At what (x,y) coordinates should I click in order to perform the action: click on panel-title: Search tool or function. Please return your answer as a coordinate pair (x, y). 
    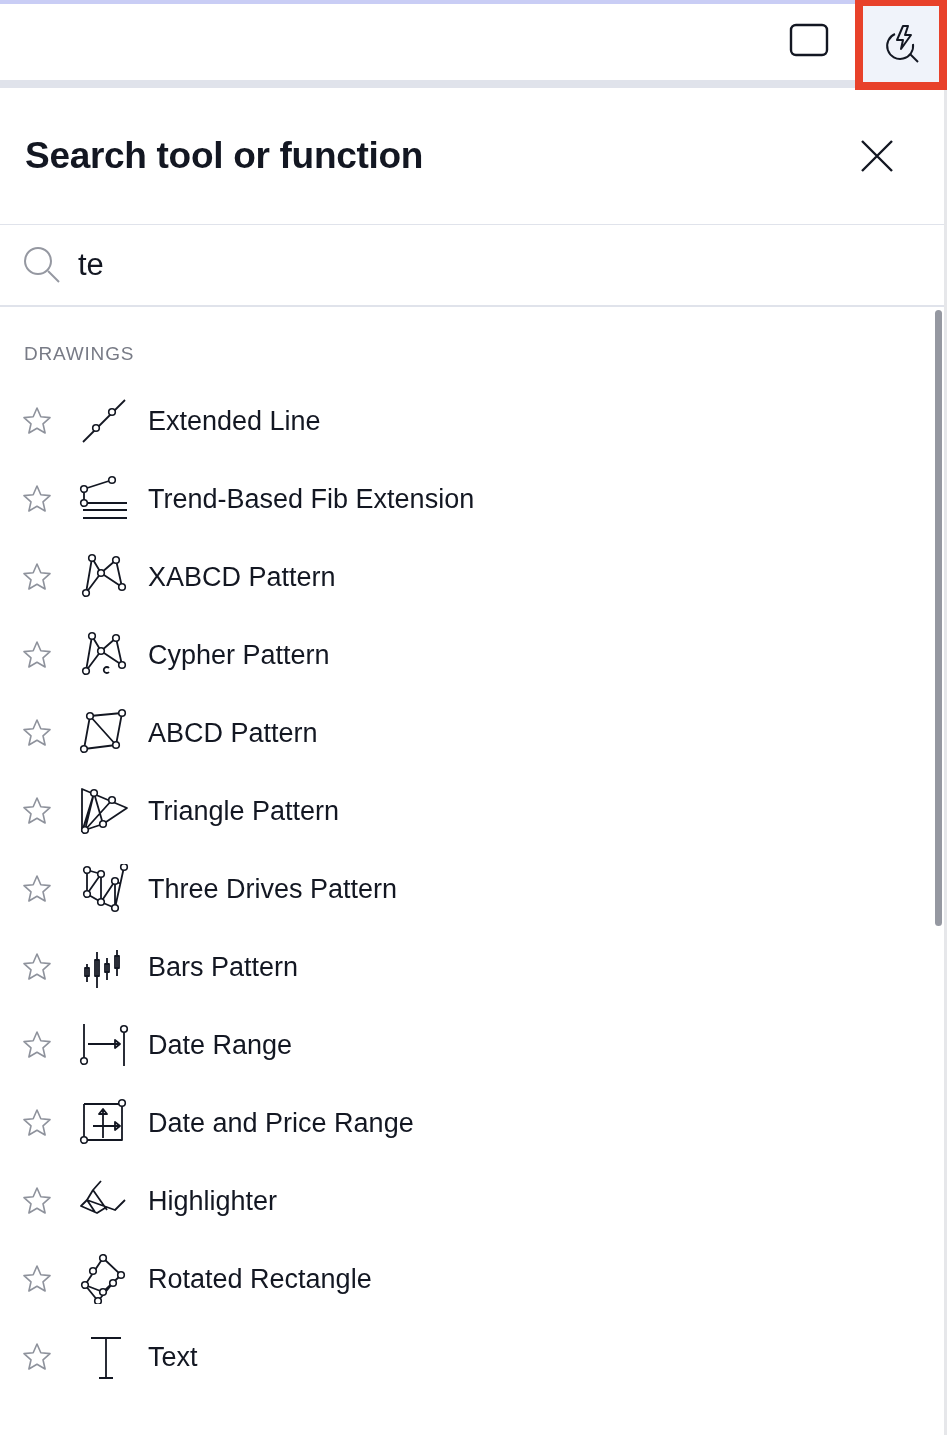
    Looking at the image, I should click on (224, 156).